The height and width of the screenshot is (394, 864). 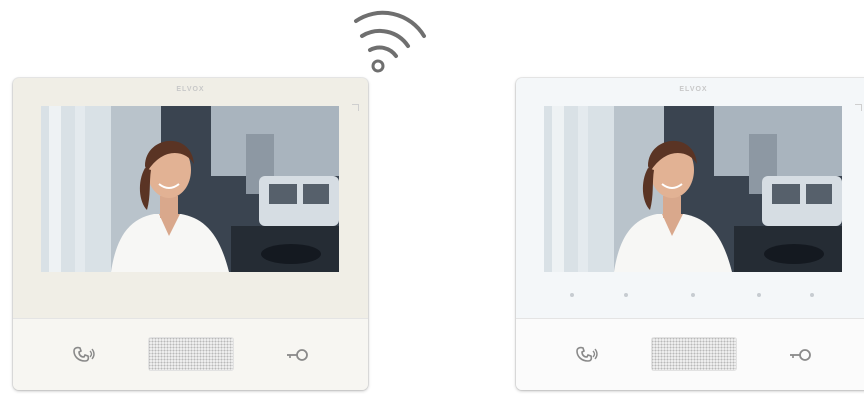 I want to click on touch-key-row, so click(x=693, y=296).